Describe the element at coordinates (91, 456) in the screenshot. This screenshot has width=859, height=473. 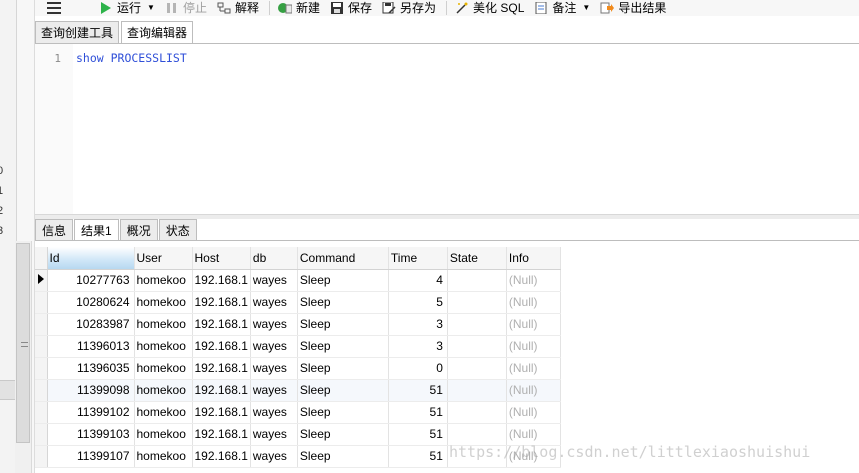
I see `cell-id: 11399107` at that location.